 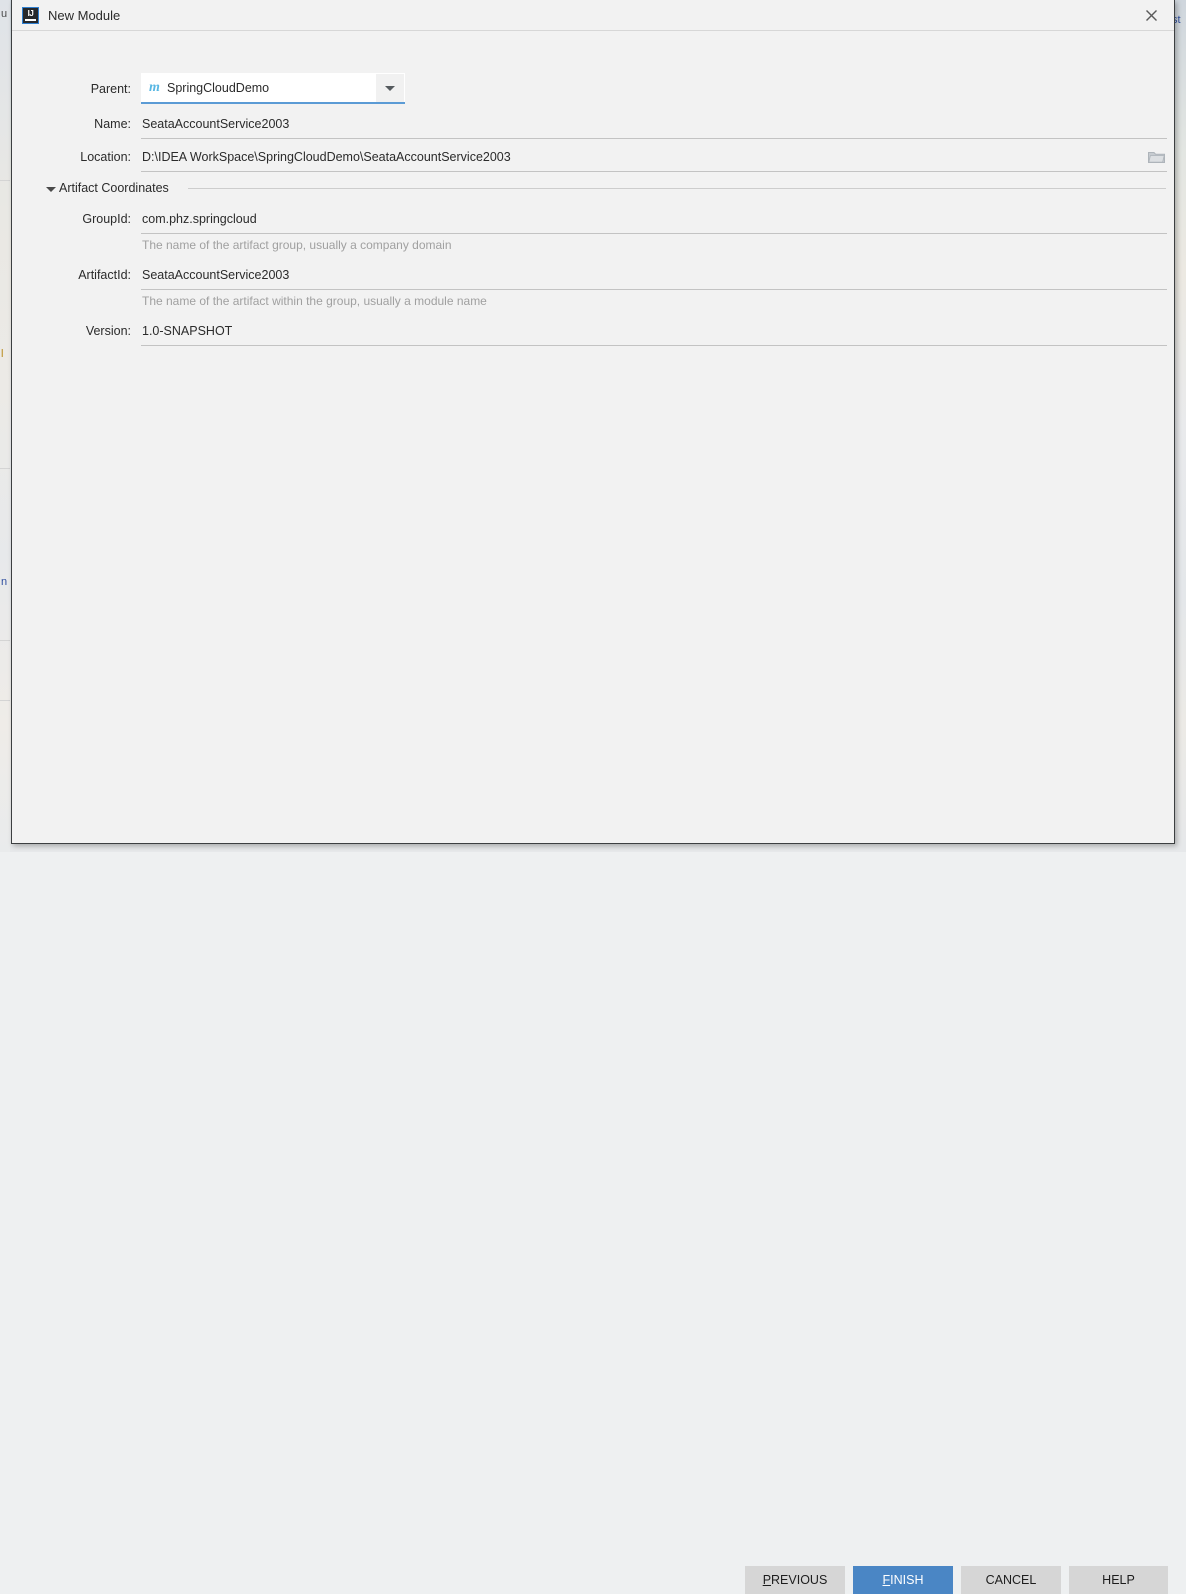 I want to click on dialog-titlebar: IJ New Module, so click(x=593, y=15).